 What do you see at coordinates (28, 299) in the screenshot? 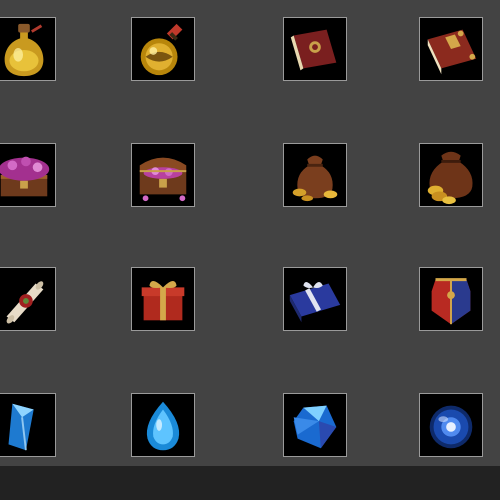
I see `sealed-scroll-icon` at bounding box center [28, 299].